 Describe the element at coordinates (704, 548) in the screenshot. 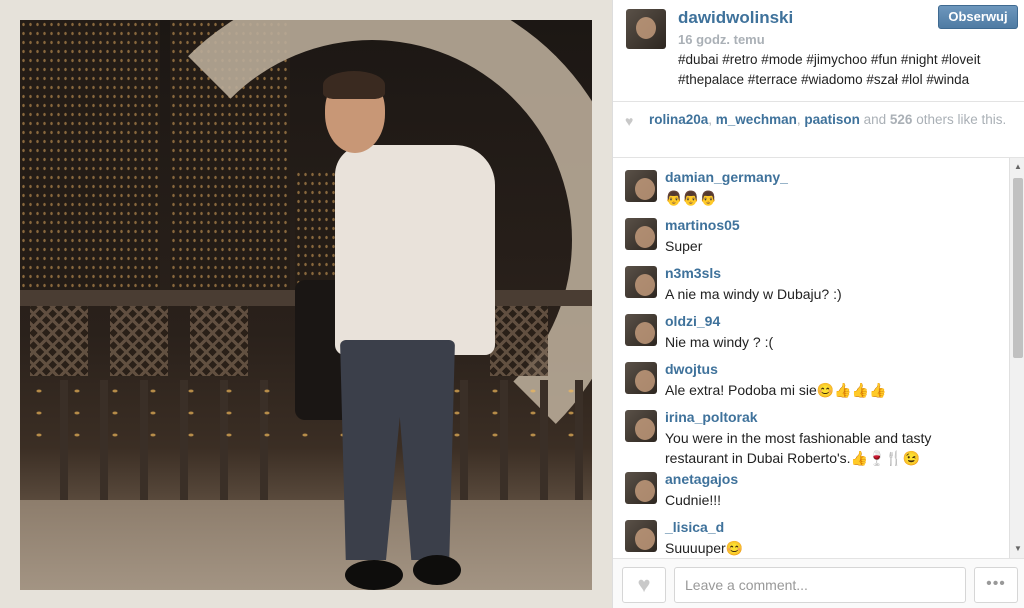

I see `comment-text: Suuuuper😊` at that location.